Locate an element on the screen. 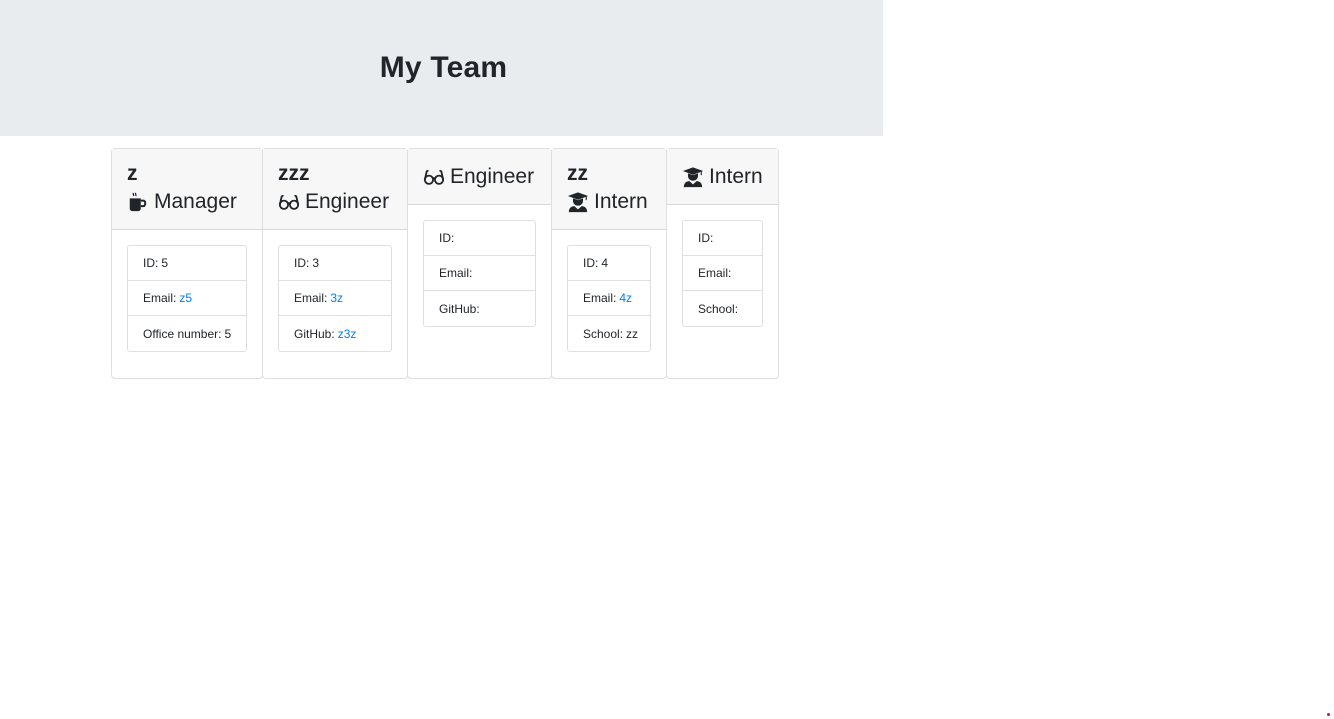  office-number-label: Office number: is located at coordinates (182, 333).